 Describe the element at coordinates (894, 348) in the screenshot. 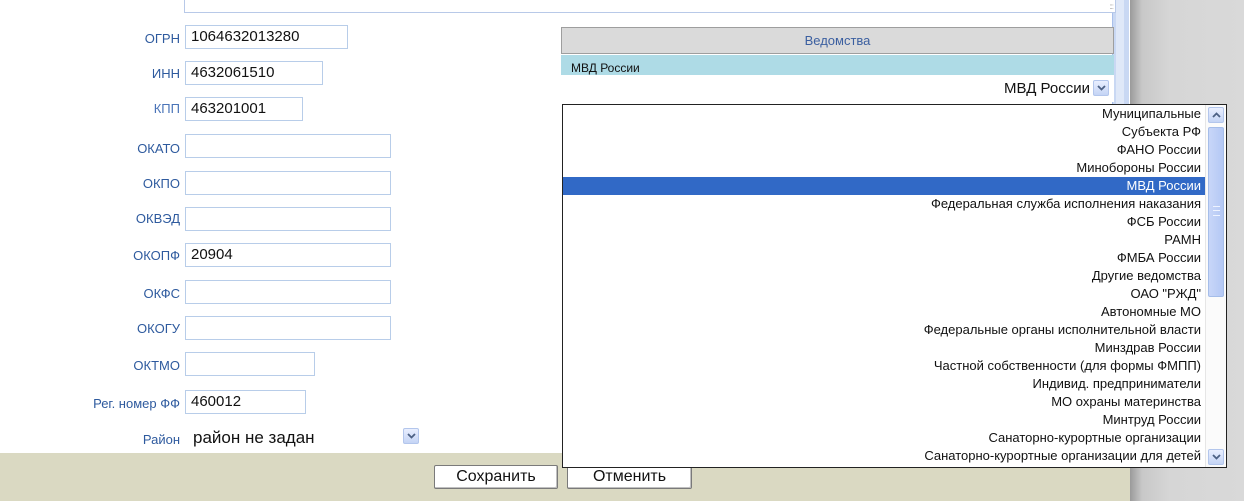

I see `dropdown-option: Минздрав России` at that location.